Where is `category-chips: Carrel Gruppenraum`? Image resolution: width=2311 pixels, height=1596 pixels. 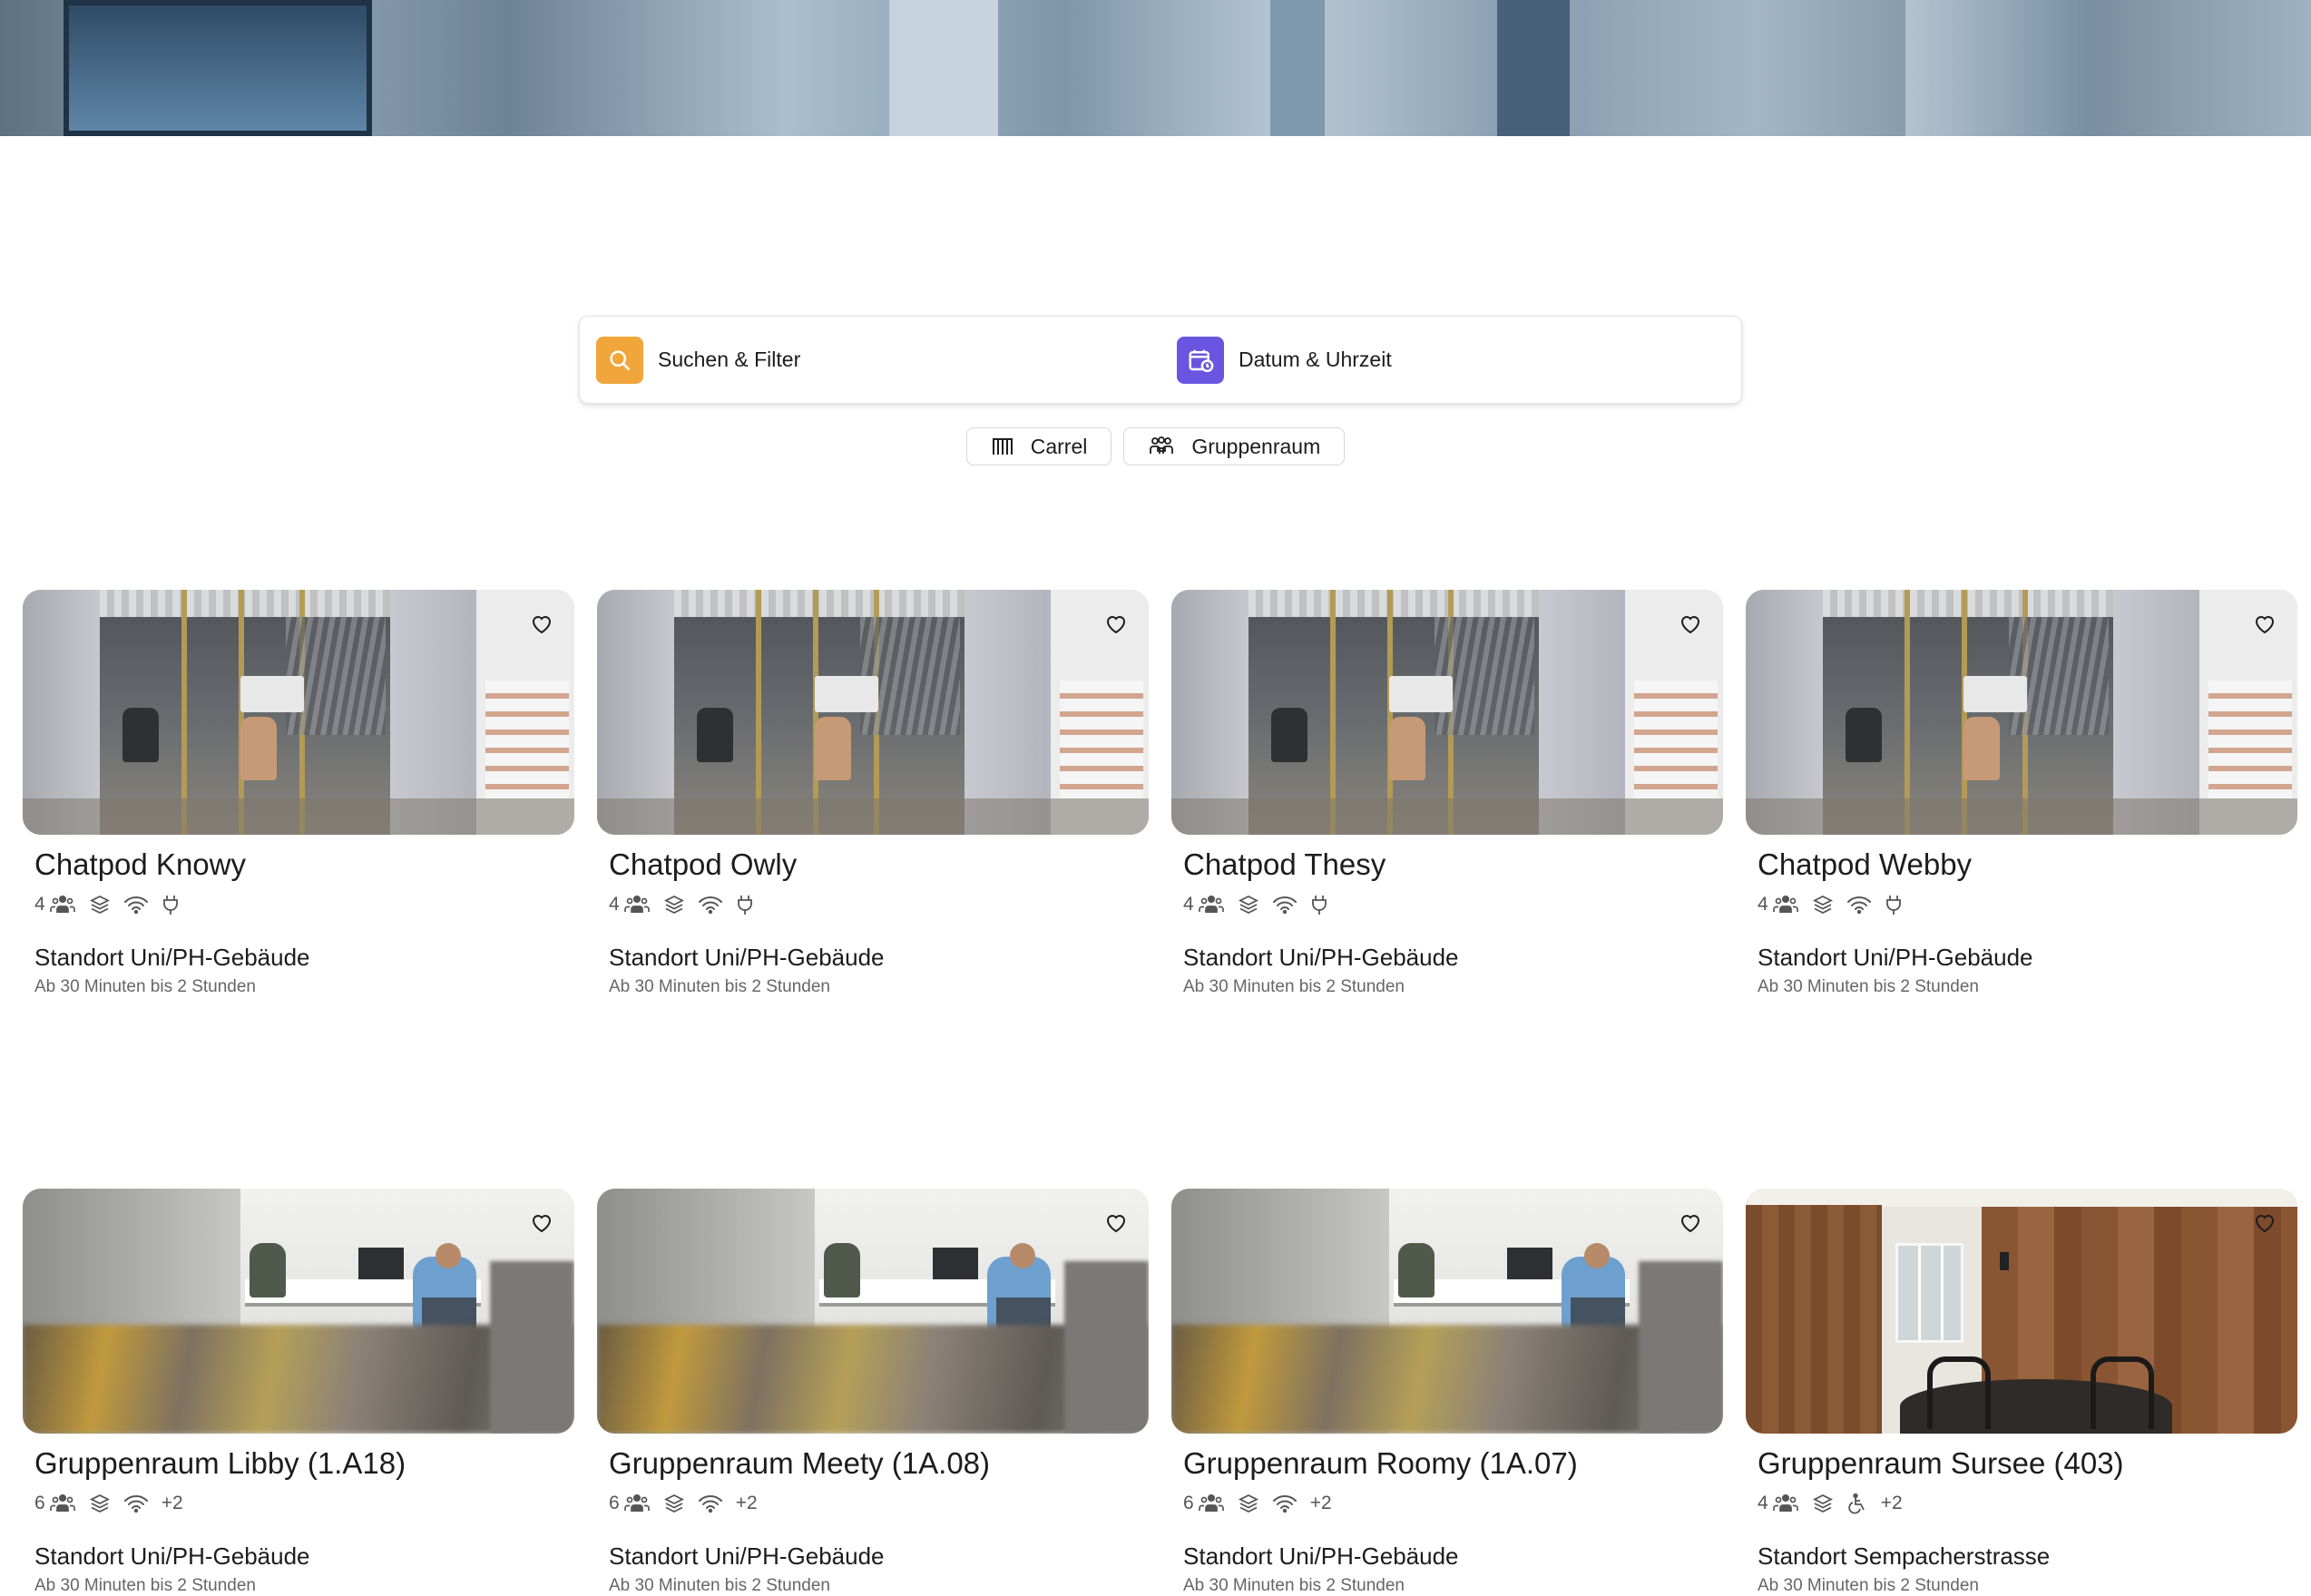
category-chips: Carrel Gruppenraum is located at coordinates (1155, 446).